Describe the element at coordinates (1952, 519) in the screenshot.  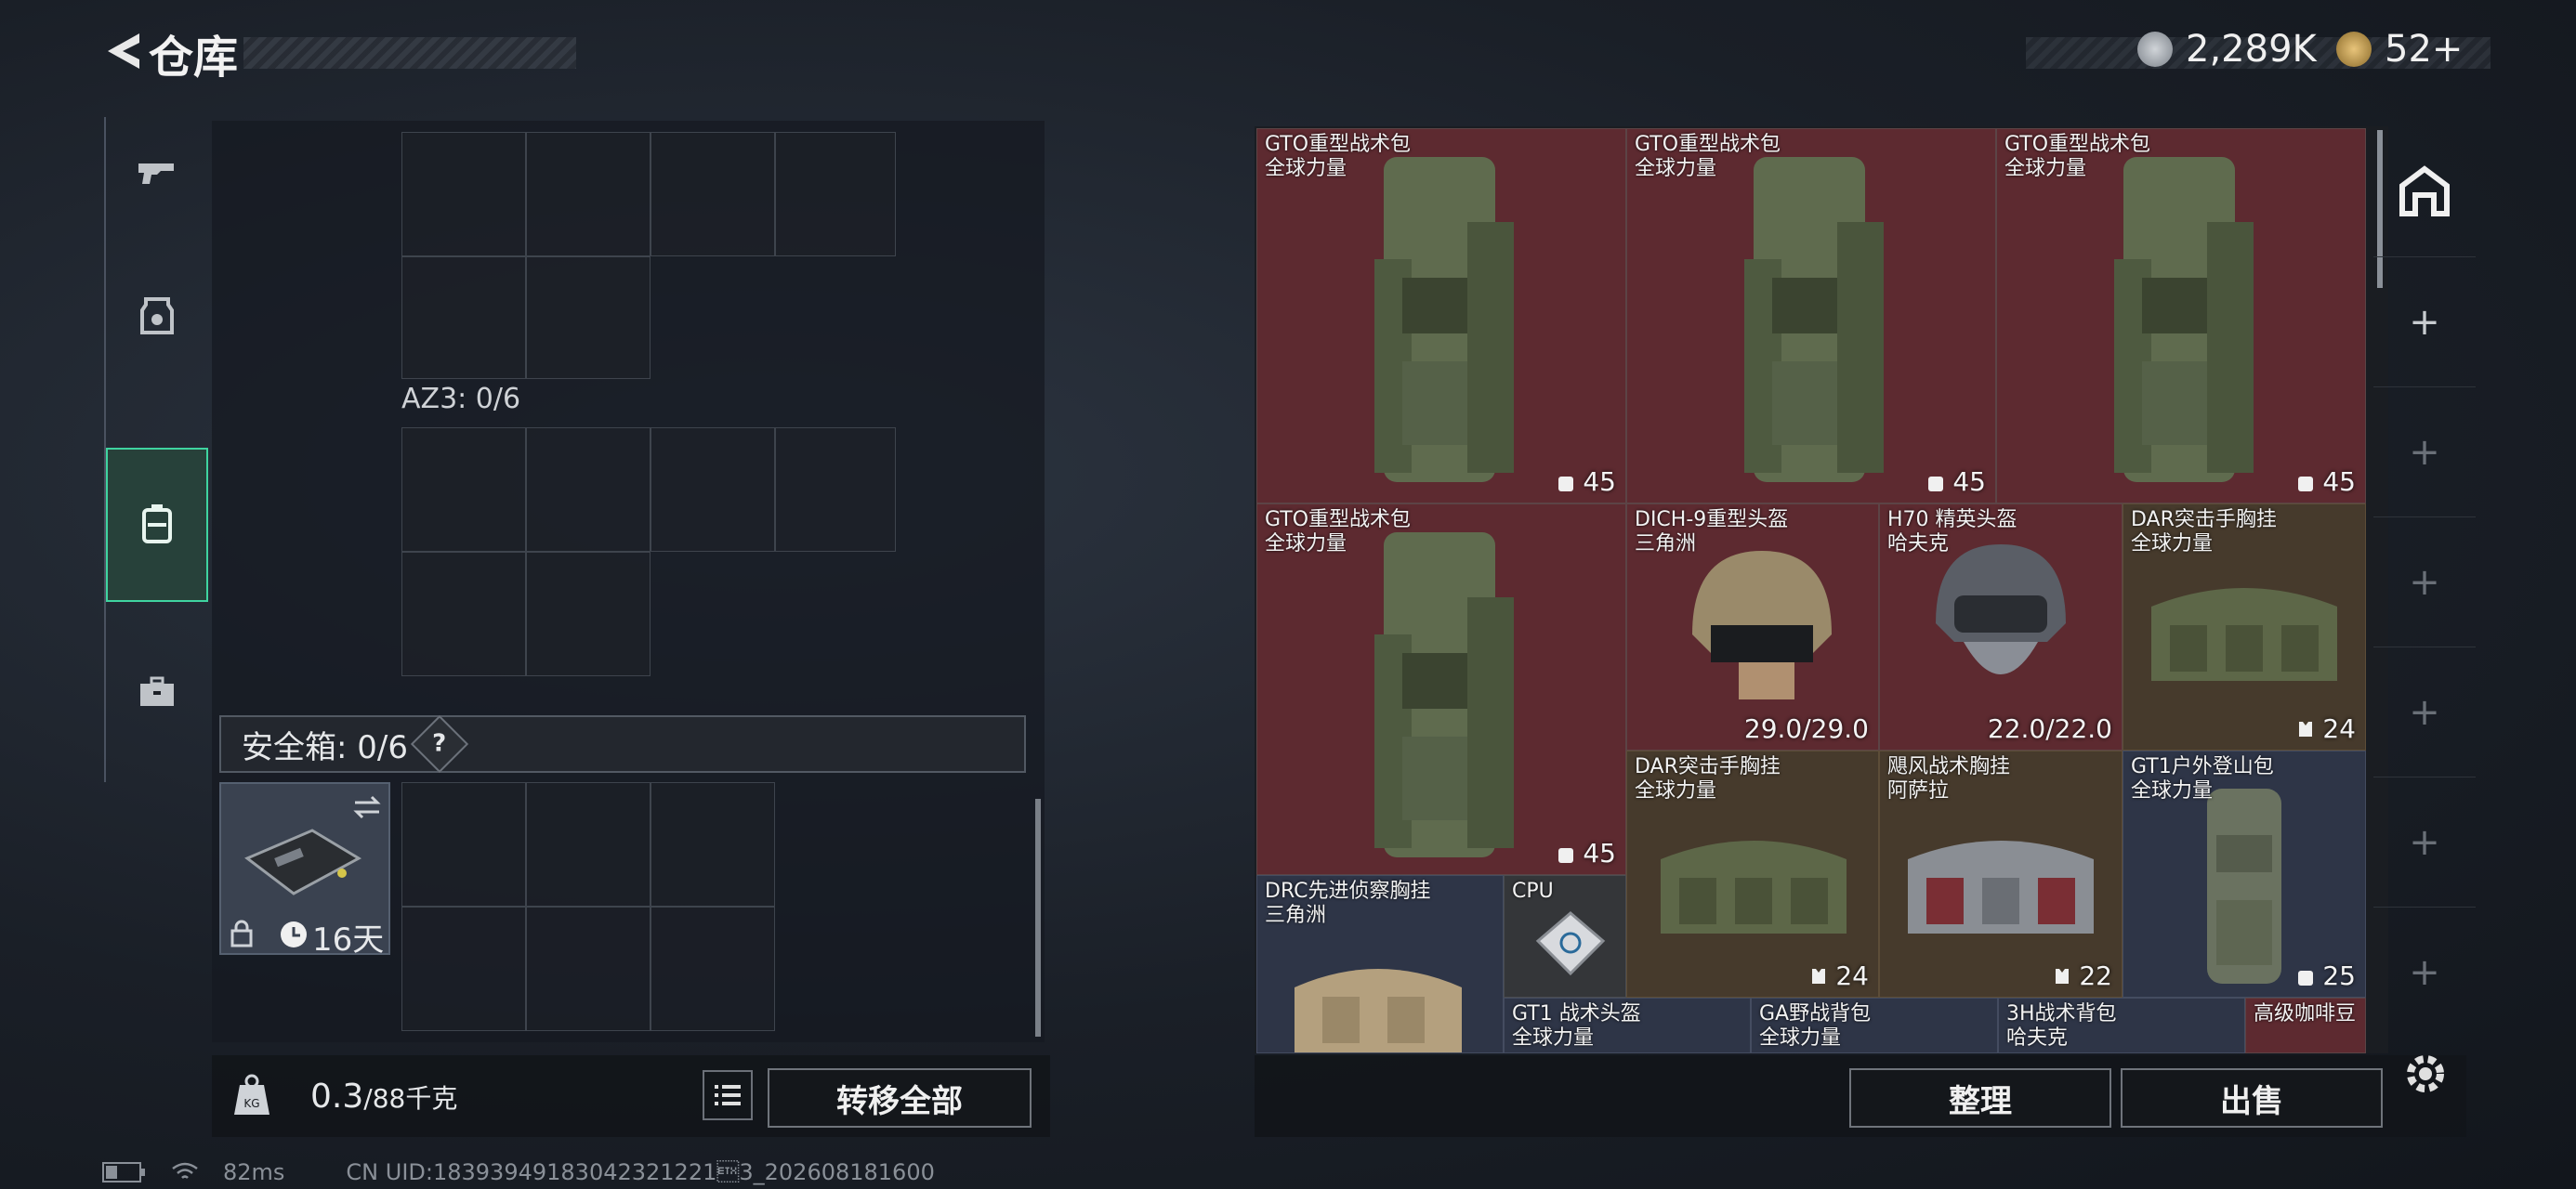
I see `item-name: H70 精英头盔` at that location.